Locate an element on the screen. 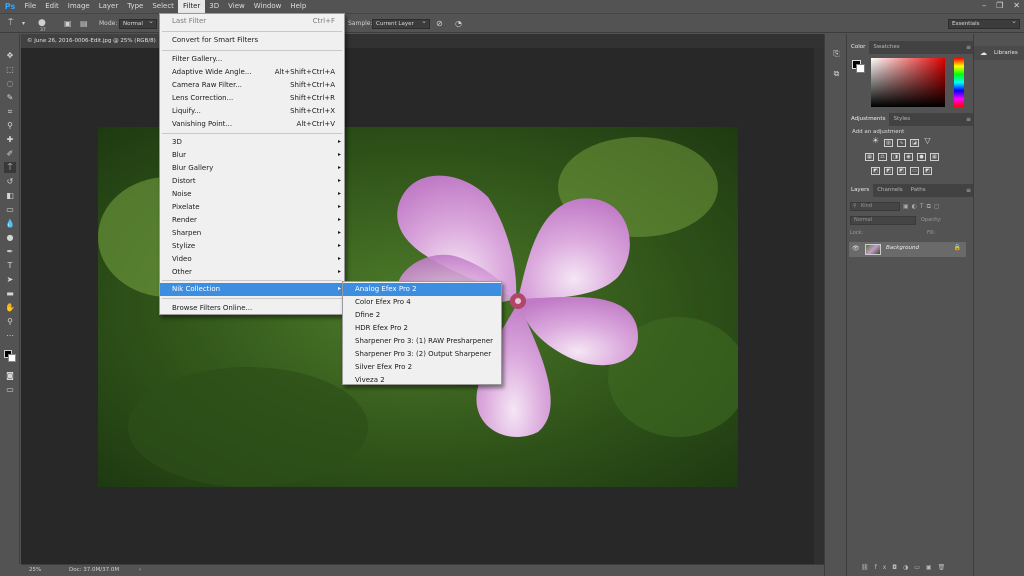 This screenshot has width=1024, height=576. properties-panel-icon: ⧉ is located at coordinates (836, 73).